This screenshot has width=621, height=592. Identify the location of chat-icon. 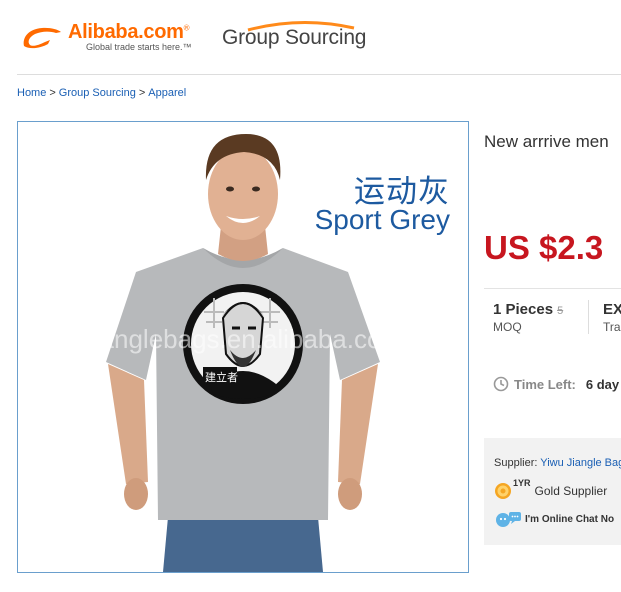
(508, 519).